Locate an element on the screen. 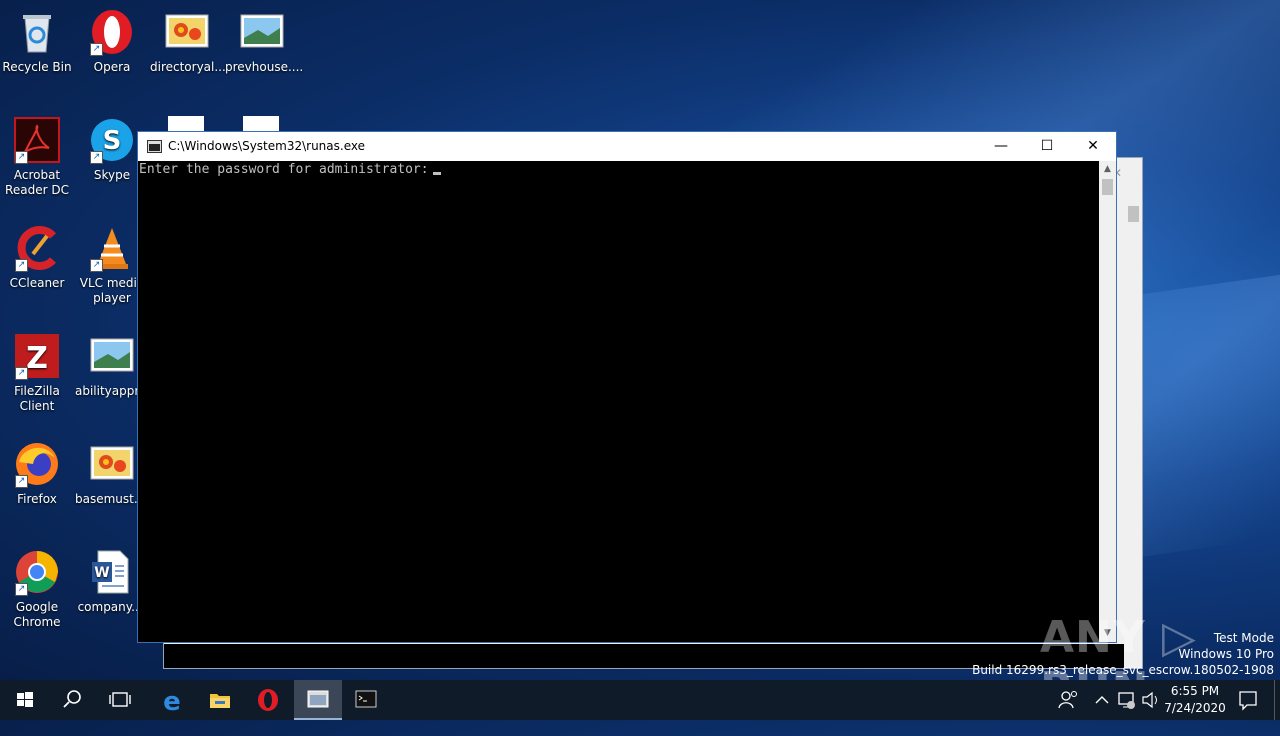  minimize-button: — is located at coordinates (1001, 146).